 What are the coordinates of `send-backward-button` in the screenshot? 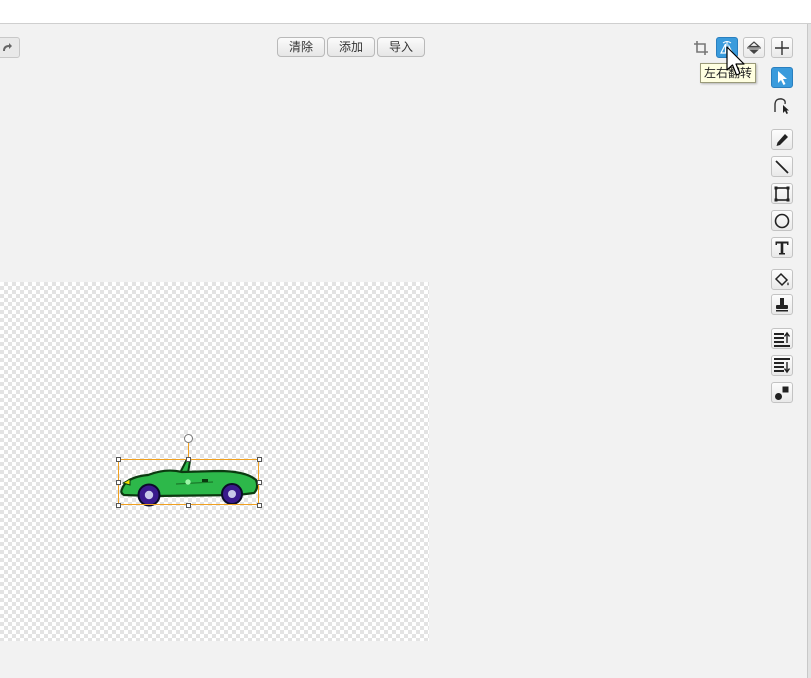 It's located at (782, 365).